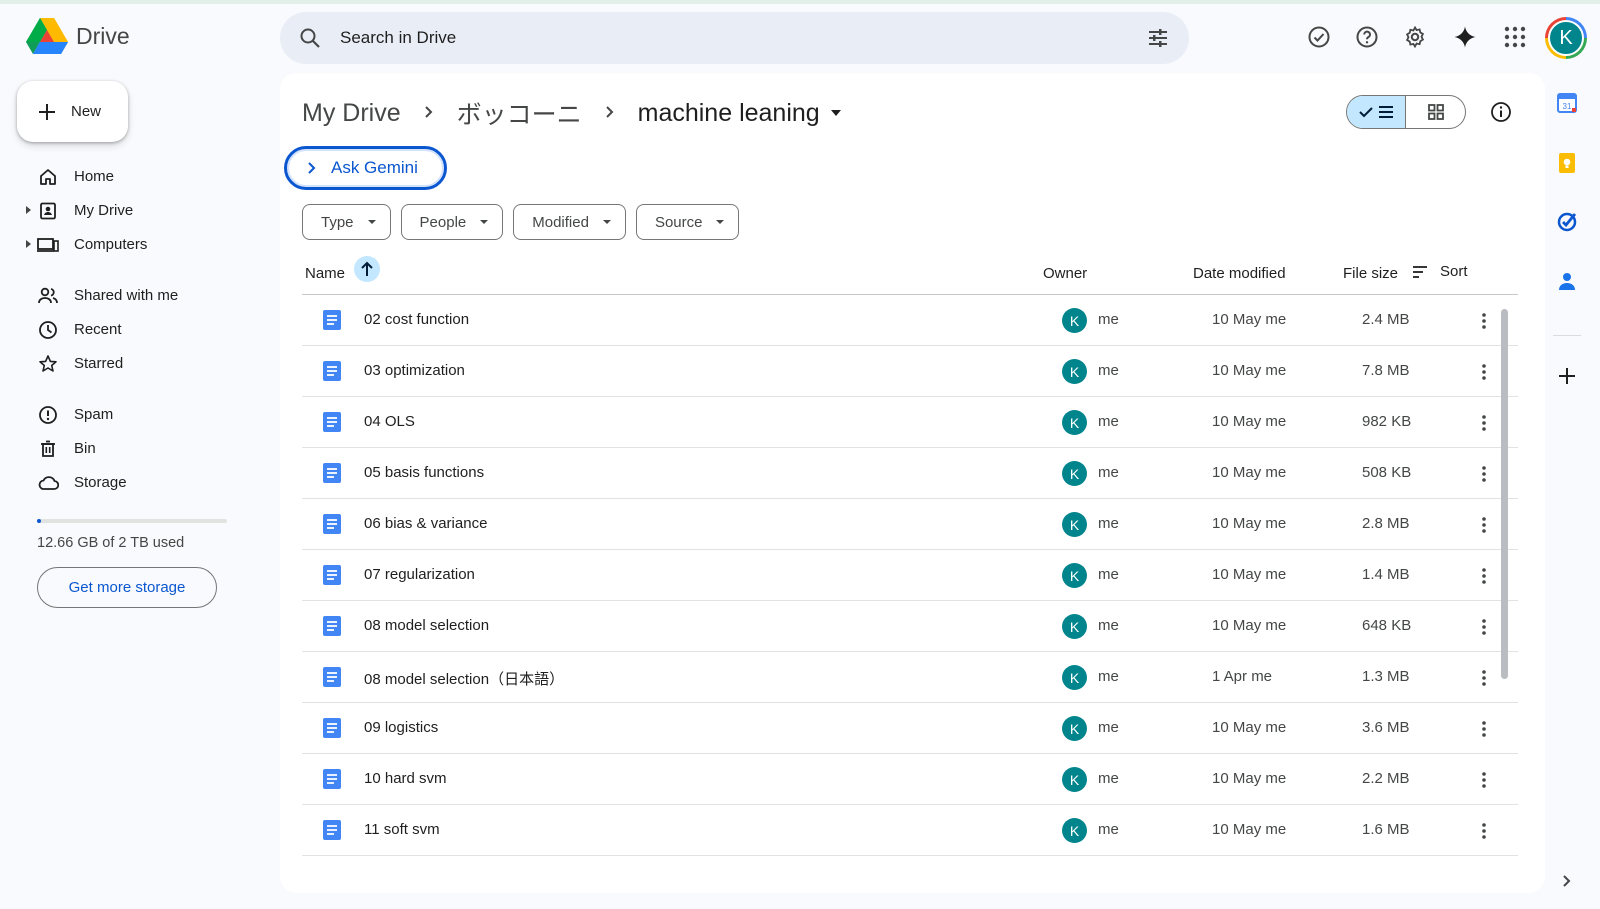 This screenshot has height=909, width=1600. What do you see at coordinates (910, 320) in the screenshot?
I see `table-row: 02 cost function Kme 10 May me 2.4 MB` at bounding box center [910, 320].